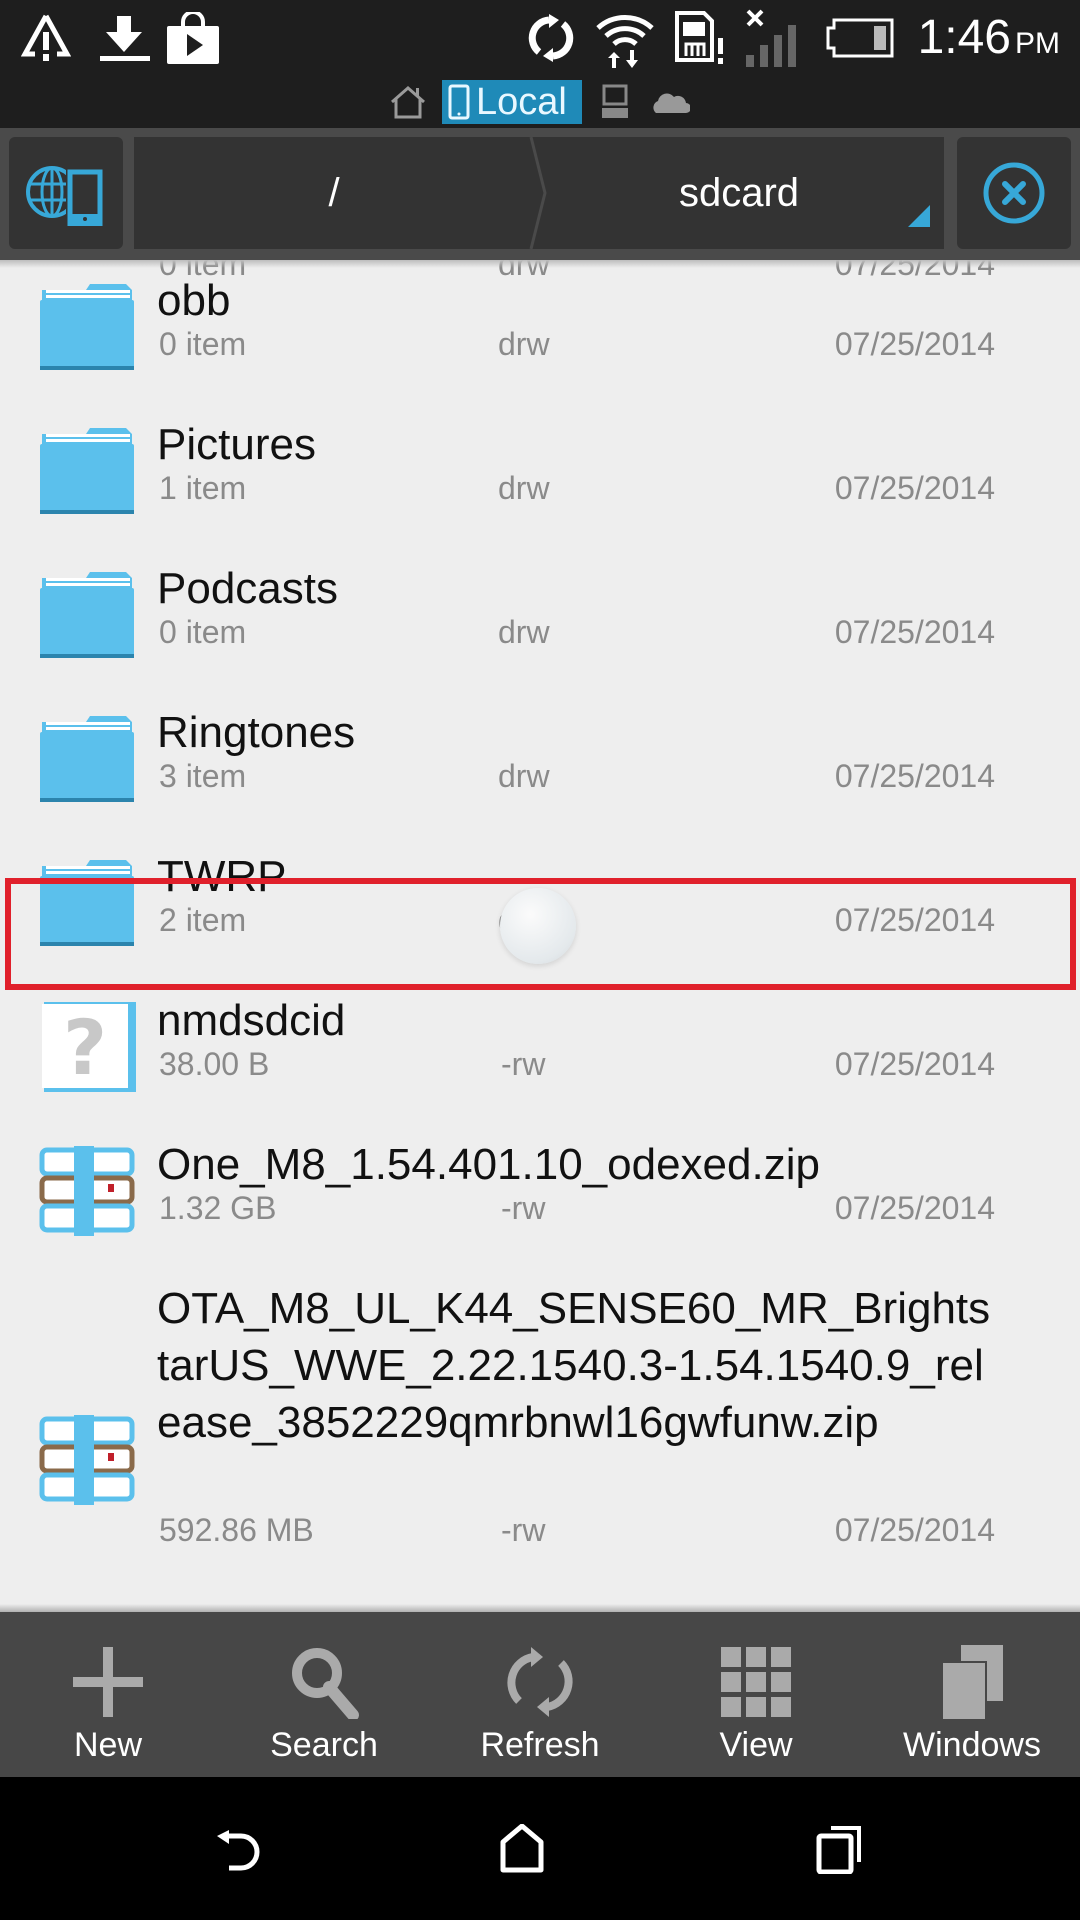 This screenshot has width=1080, height=1920. What do you see at coordinates (775, 38) in the screenshot?
I see `no-signal-icon` at bounding box center [775, 38].